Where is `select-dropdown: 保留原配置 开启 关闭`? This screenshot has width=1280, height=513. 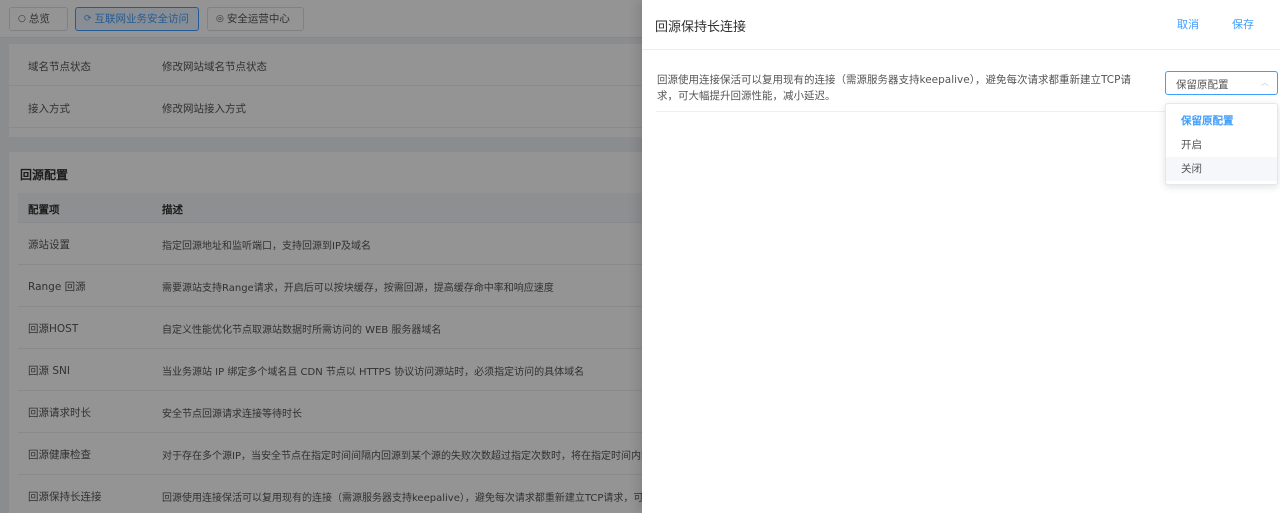 select-dropdown: 保留原配置 开启 关闭 is located at coordinates (1221, 144).